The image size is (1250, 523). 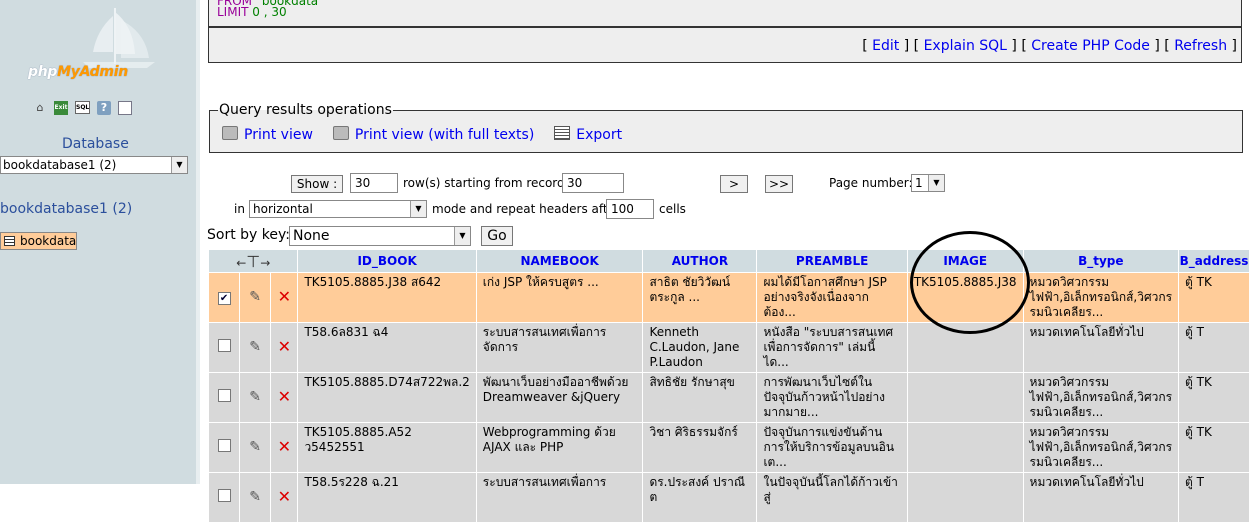 I want to click on frame-separator, so click(x=198, y=242).